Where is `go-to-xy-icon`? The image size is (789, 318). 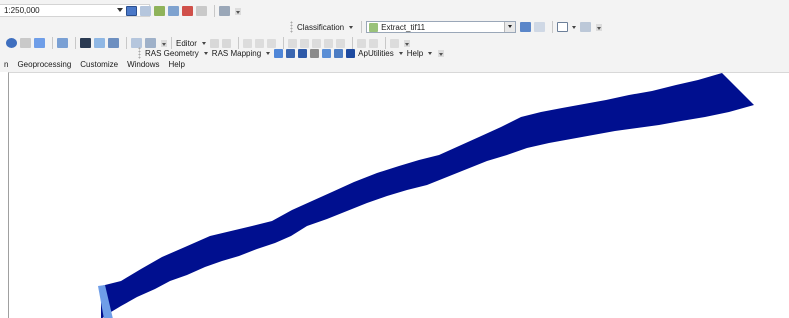 go-to-xy-icon is located at coordinates (99, 43).